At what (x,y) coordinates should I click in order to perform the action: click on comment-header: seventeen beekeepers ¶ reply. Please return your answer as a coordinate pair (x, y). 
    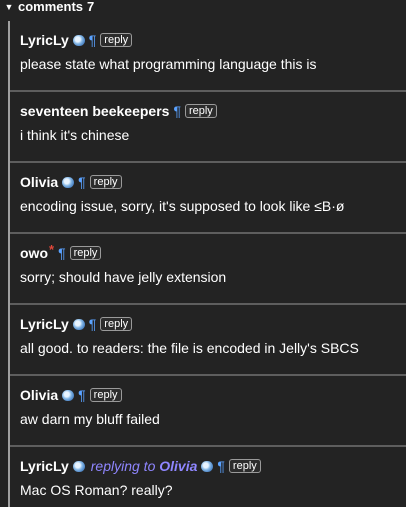
    Looking at the image, I should click on (118, 111).